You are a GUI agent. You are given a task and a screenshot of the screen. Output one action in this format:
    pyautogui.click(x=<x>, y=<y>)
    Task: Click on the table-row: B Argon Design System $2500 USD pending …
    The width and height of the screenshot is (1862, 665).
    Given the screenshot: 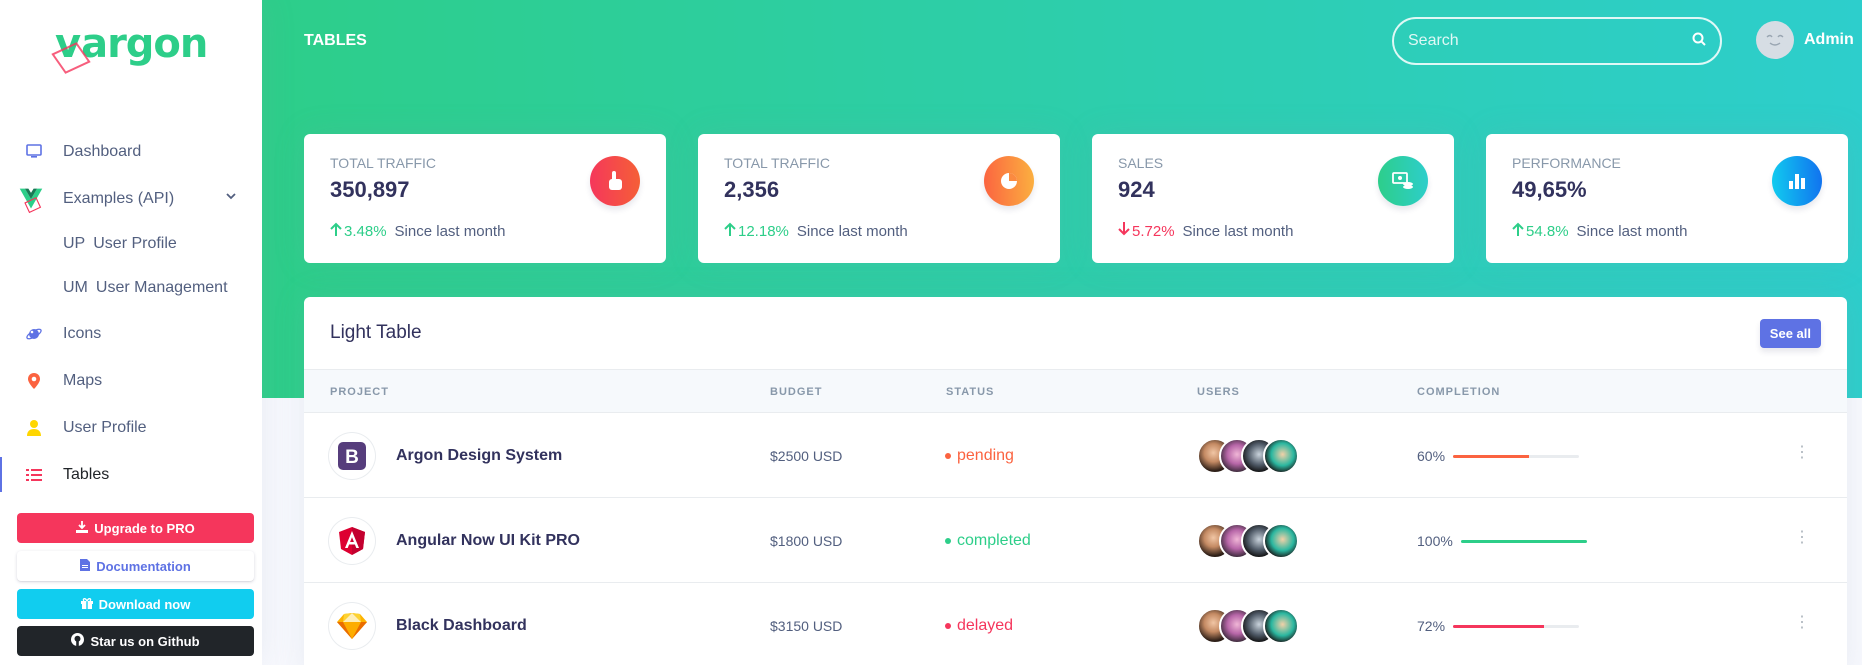 What is the action you would take?
    pyautogui.click(x=1075, y=455)
    